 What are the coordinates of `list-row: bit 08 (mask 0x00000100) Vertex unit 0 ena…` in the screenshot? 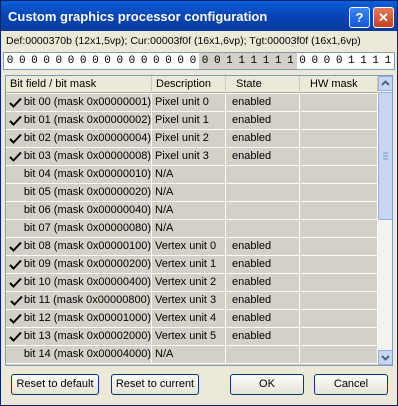 It's located at (192, 247).